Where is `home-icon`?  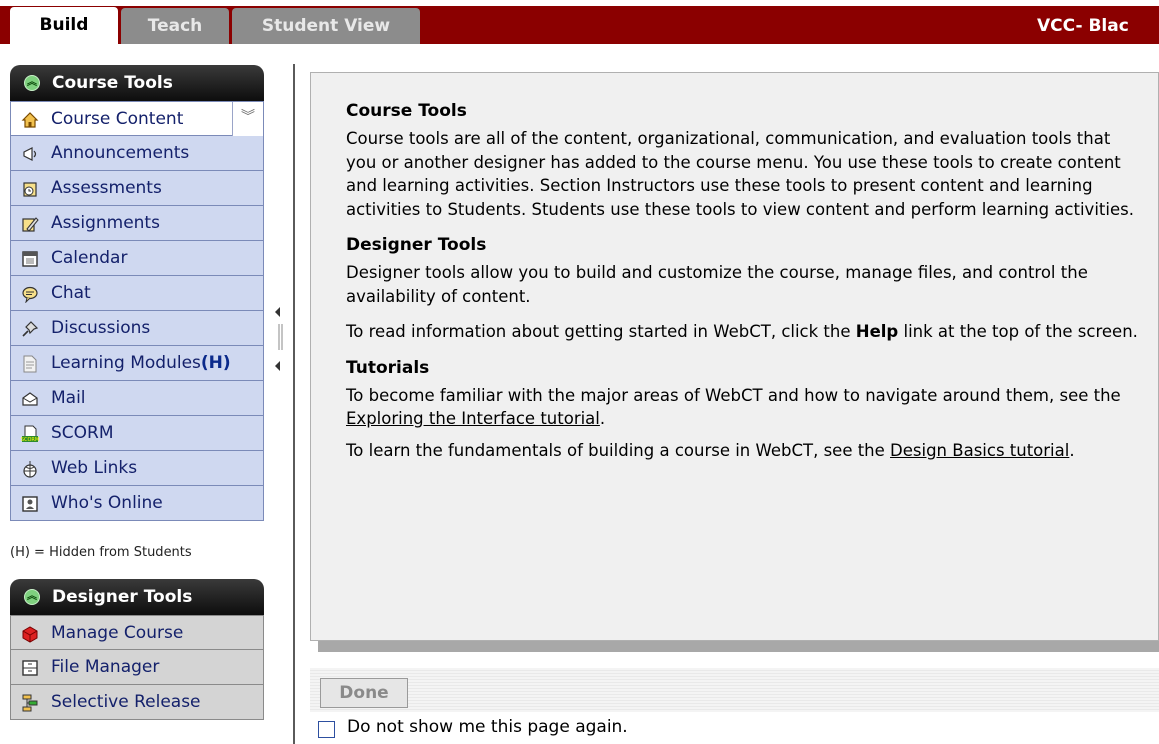 home-icon is located at coordinates (30, 120).